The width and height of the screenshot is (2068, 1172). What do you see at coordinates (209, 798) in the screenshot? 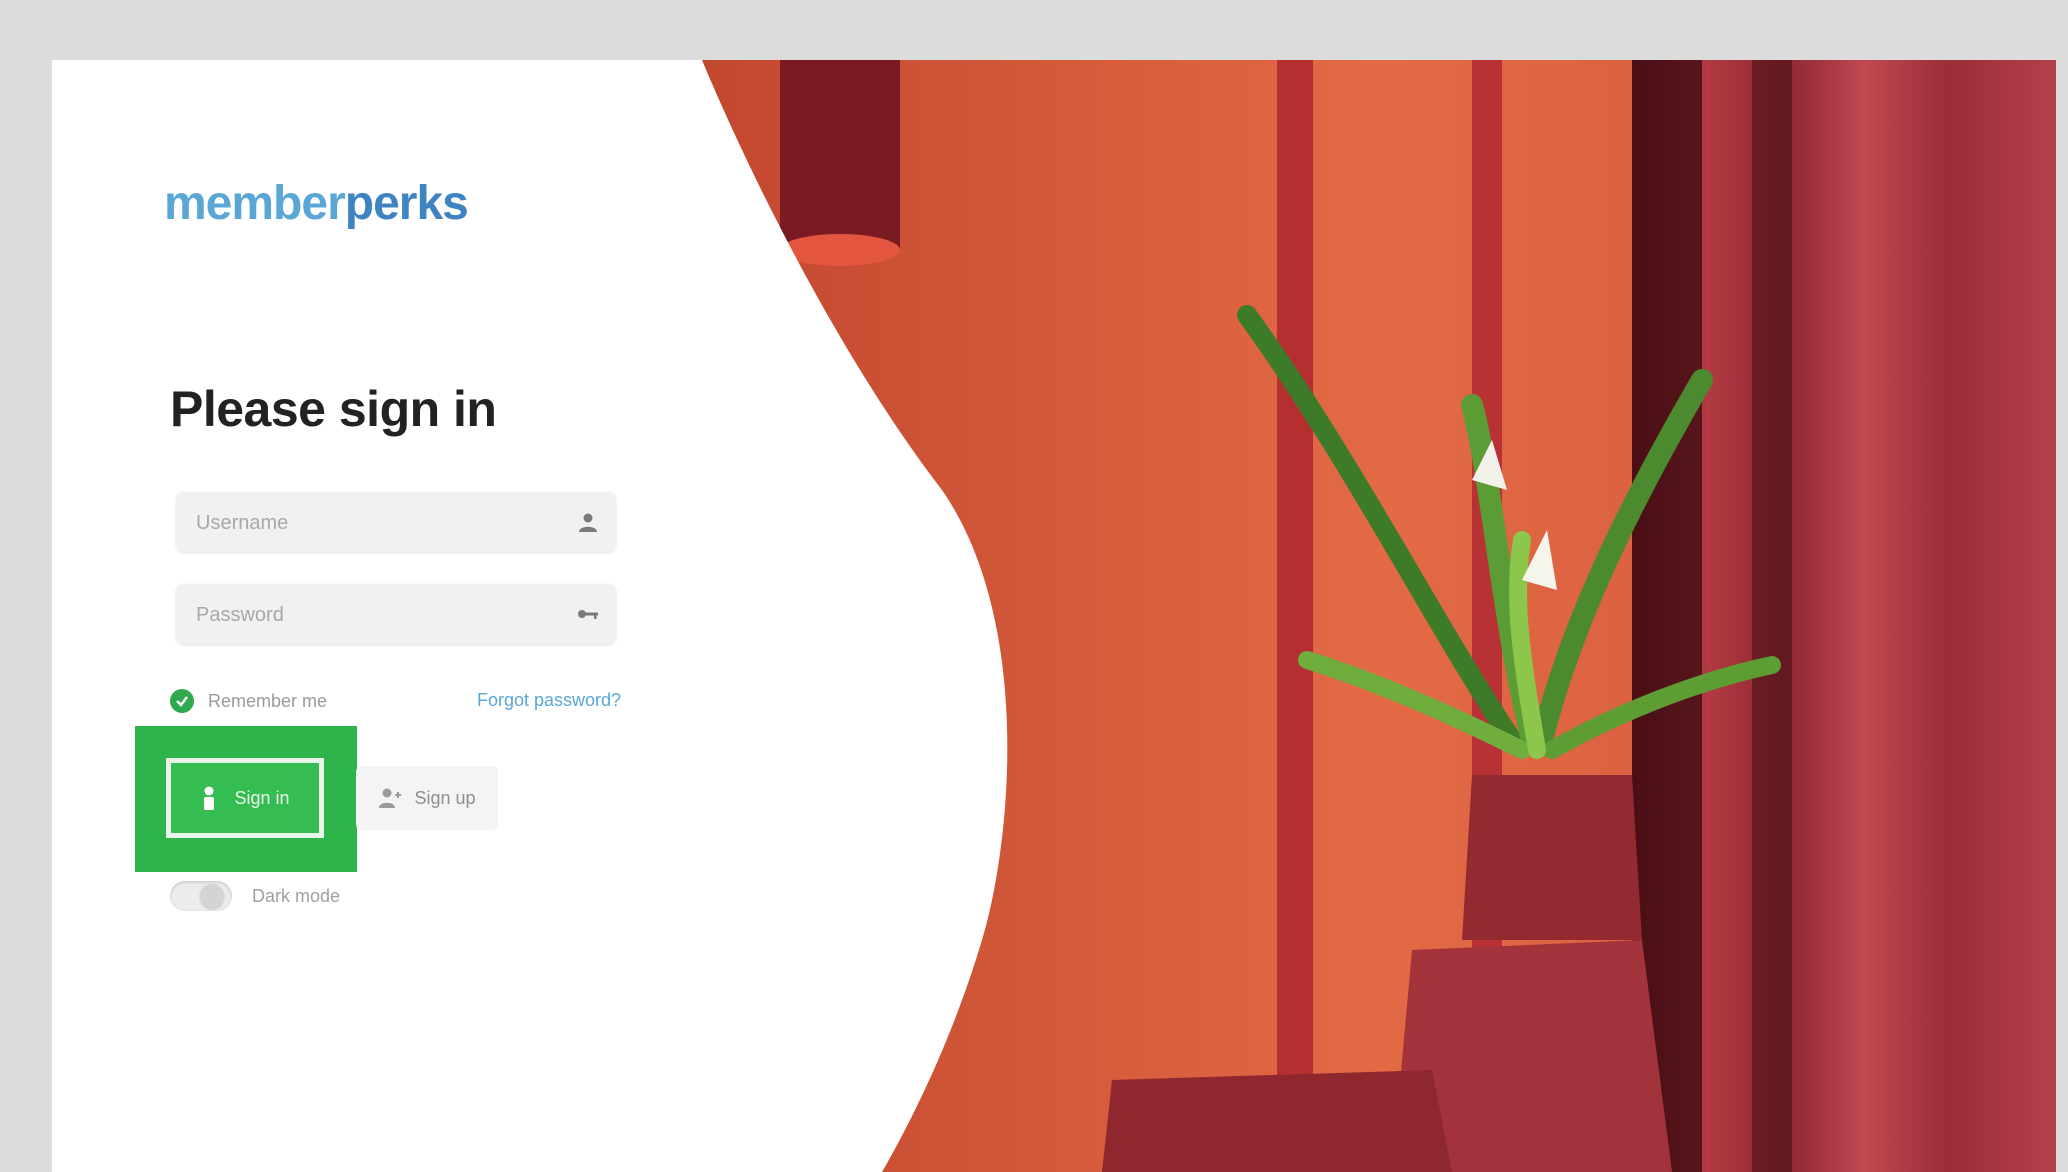
I see `person-icon` at bounding box center [209, 798].